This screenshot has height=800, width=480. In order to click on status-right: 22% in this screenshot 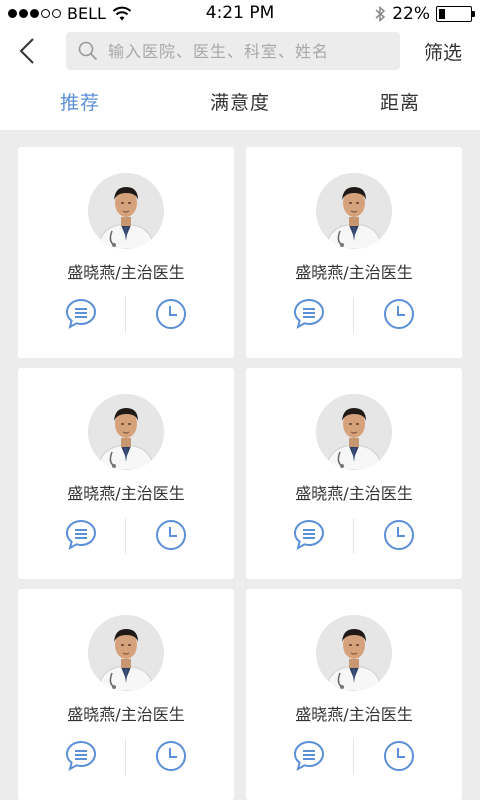, I will do `click(424, 14)`.